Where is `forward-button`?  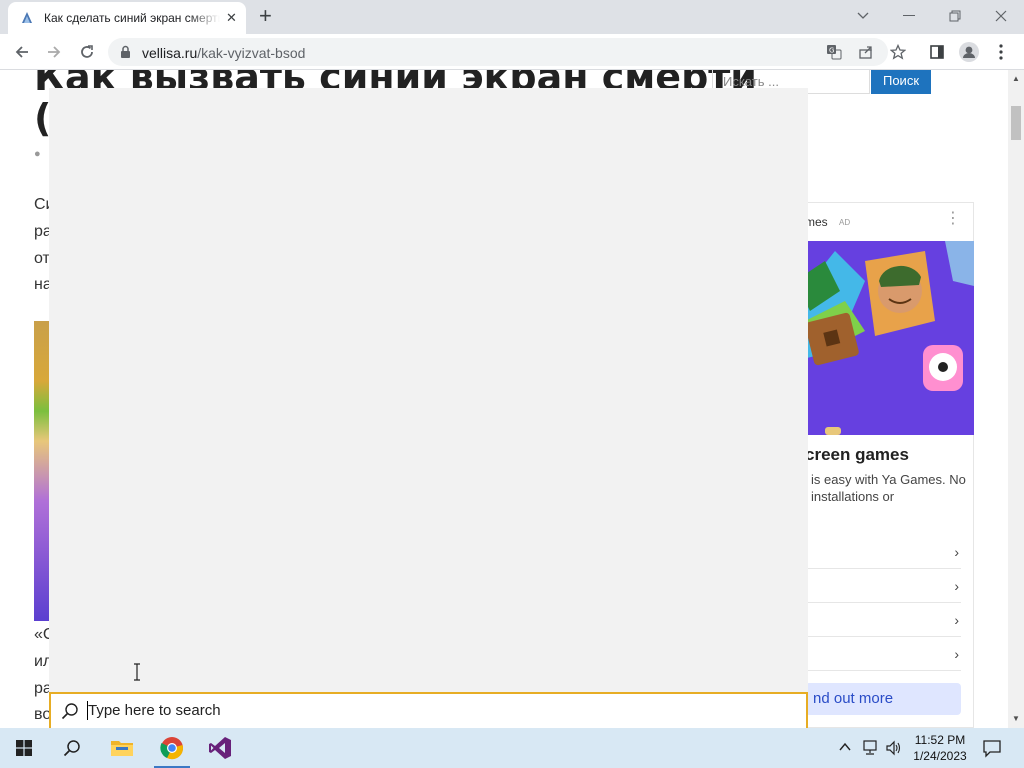
forward-button is located at coordinates (54, 52).